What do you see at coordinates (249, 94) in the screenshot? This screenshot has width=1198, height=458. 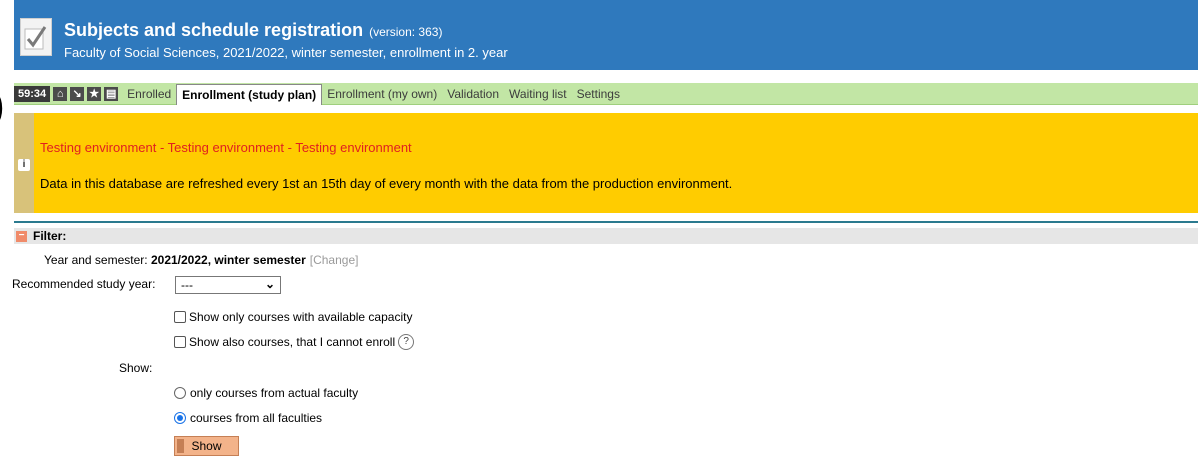 I see `tab-enrollment-study-plan: Enrollment (study plan)` at bounding box center [249, 94].